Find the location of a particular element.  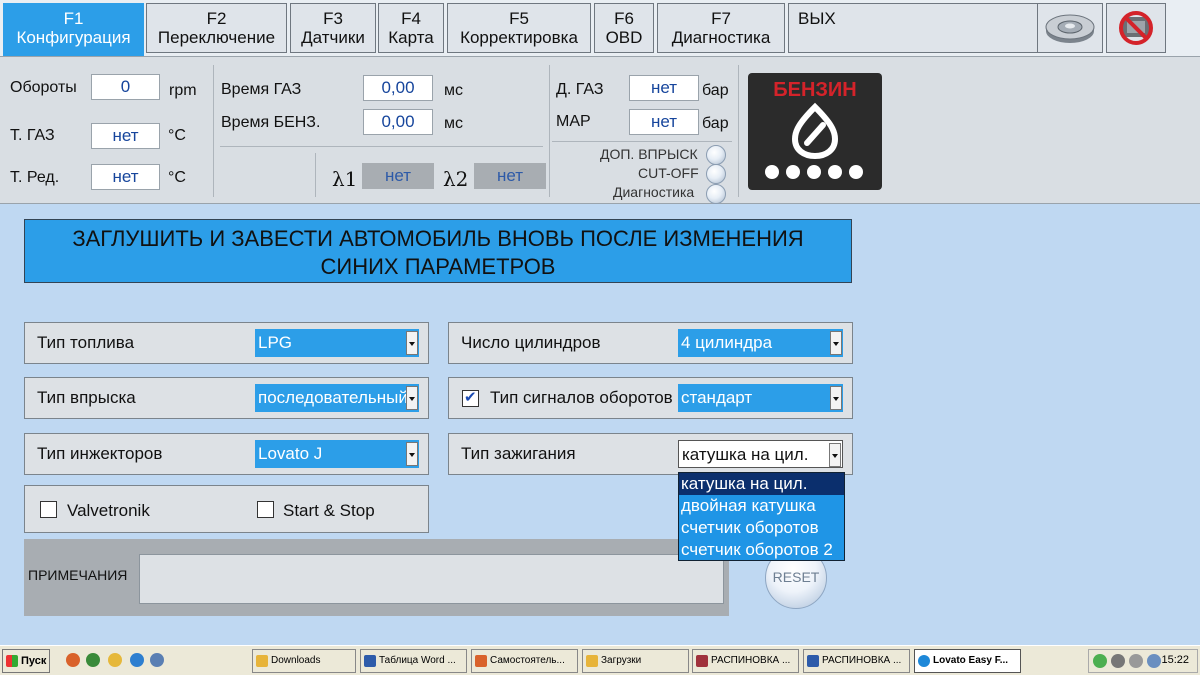

disconnected-icon is located at coordinates (1136, 28).